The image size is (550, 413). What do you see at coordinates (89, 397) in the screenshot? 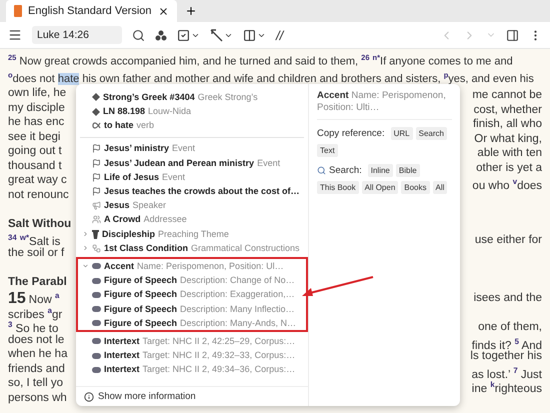
I see `info-icon` at bounding box center [89, 397].